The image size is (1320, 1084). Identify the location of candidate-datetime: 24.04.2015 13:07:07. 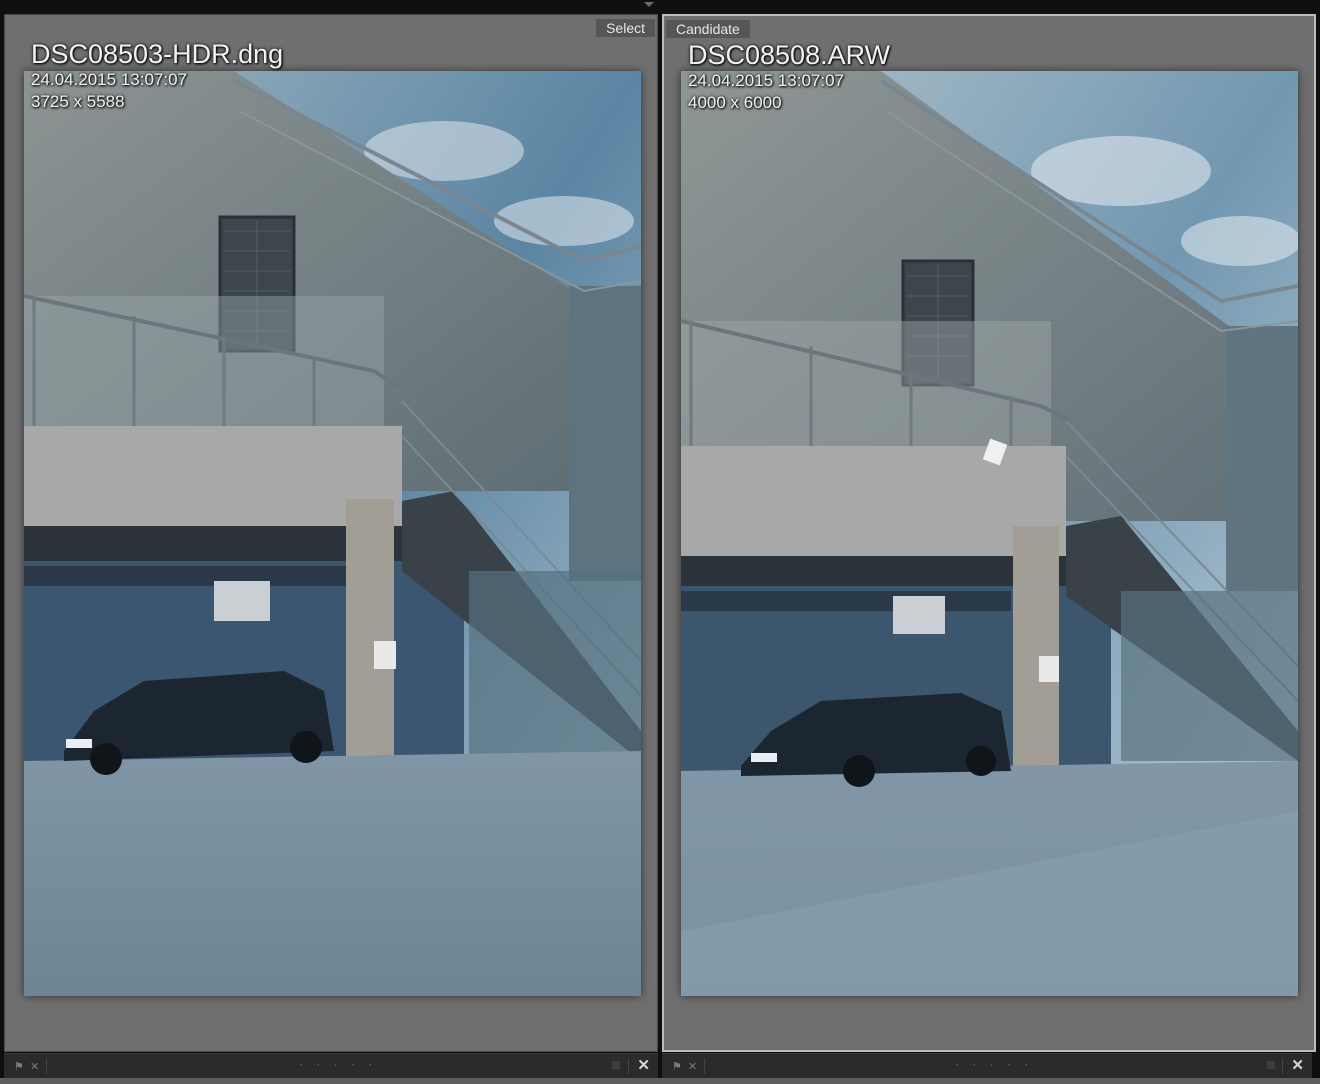
(766, 80).